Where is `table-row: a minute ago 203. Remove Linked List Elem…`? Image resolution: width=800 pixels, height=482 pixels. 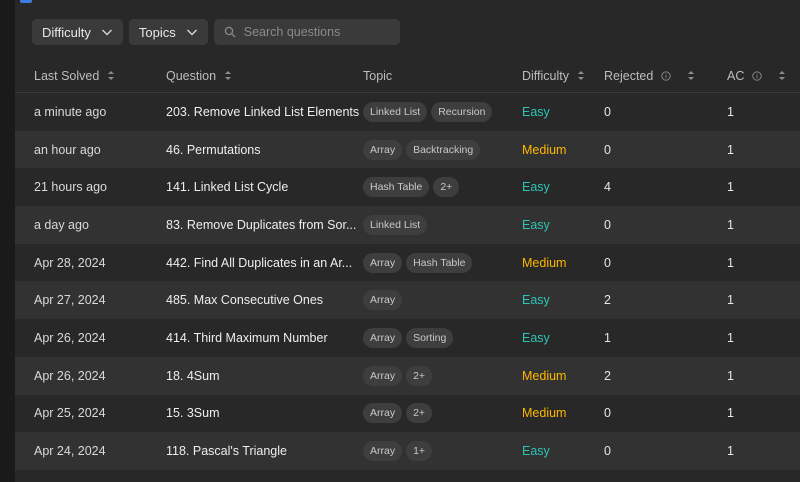
table-row: a minute ago 203. Remove Linked List Elem… is located at coordinates (407, 112).